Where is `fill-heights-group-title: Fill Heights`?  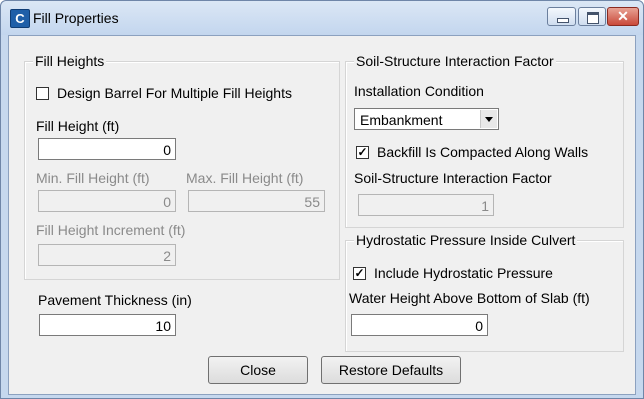 fill-heights-group-title: Fill Heights is located at coordinates (70, 61).